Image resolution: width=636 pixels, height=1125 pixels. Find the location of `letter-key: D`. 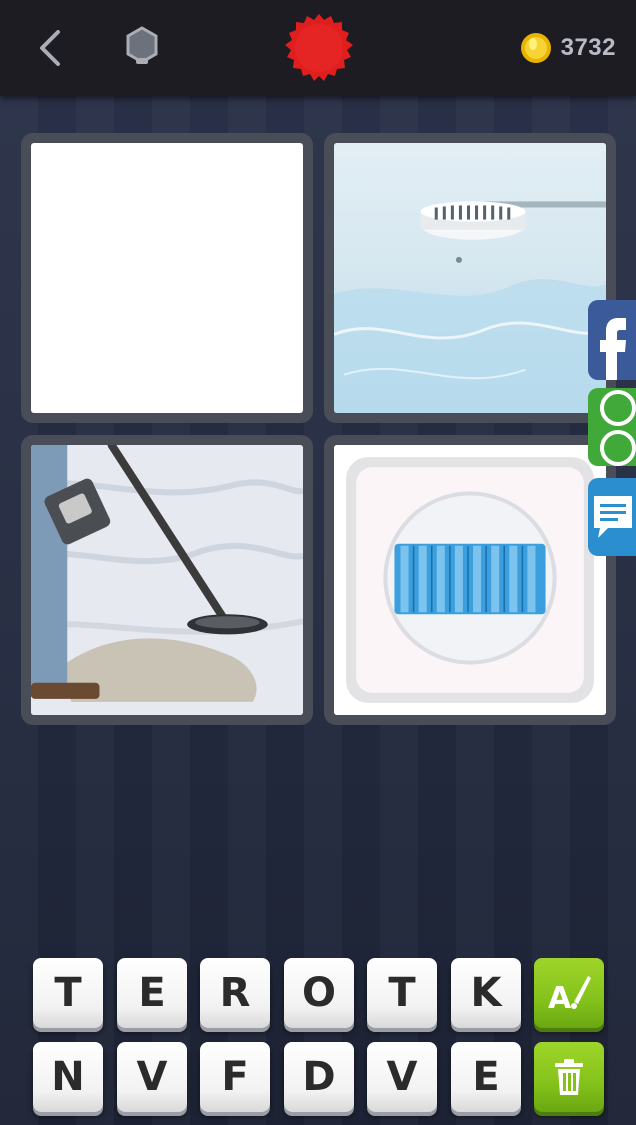

letter-key: D is located at coordinates (319, 1077).